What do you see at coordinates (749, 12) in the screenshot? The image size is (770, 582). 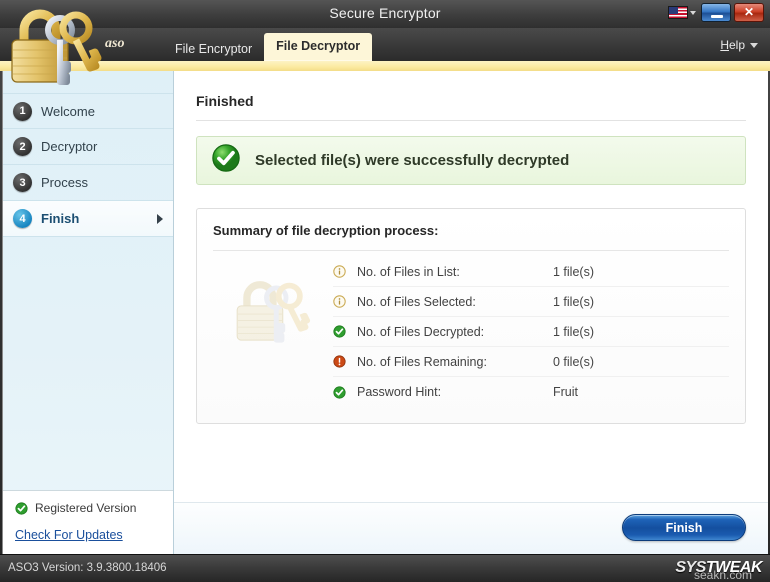 I see `close-button: ✕` at bounding box center [749, 12].